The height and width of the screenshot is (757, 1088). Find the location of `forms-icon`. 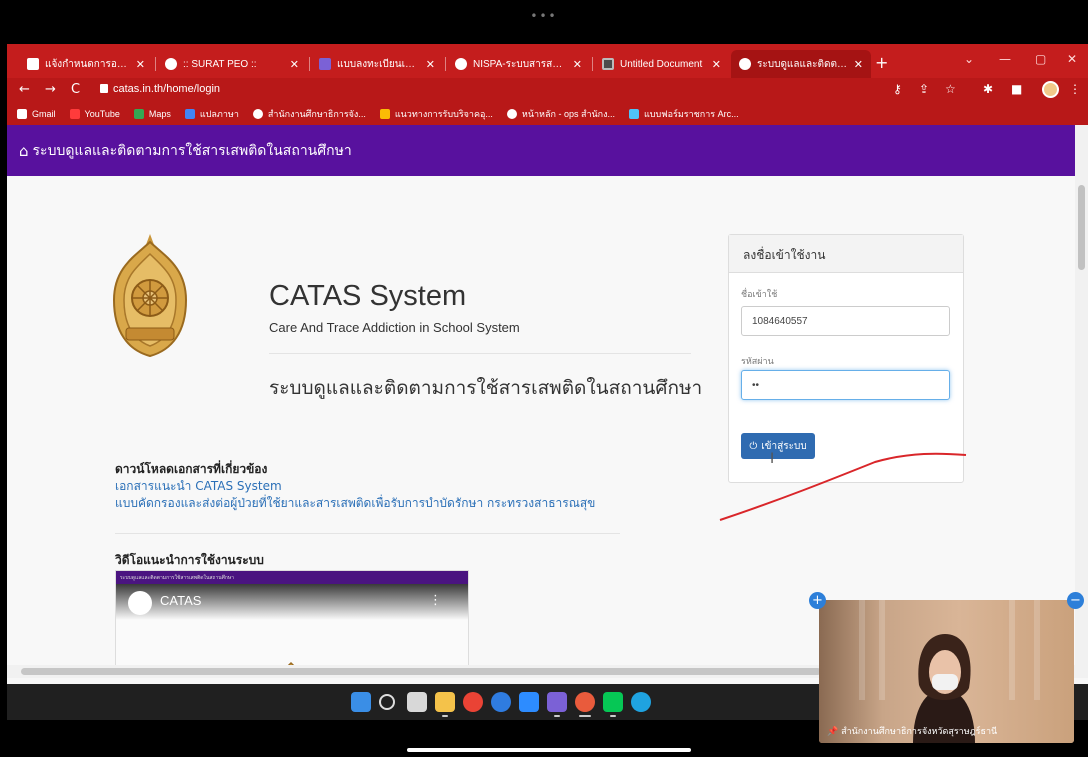

forms-icon is located at coordinates (634, 114).